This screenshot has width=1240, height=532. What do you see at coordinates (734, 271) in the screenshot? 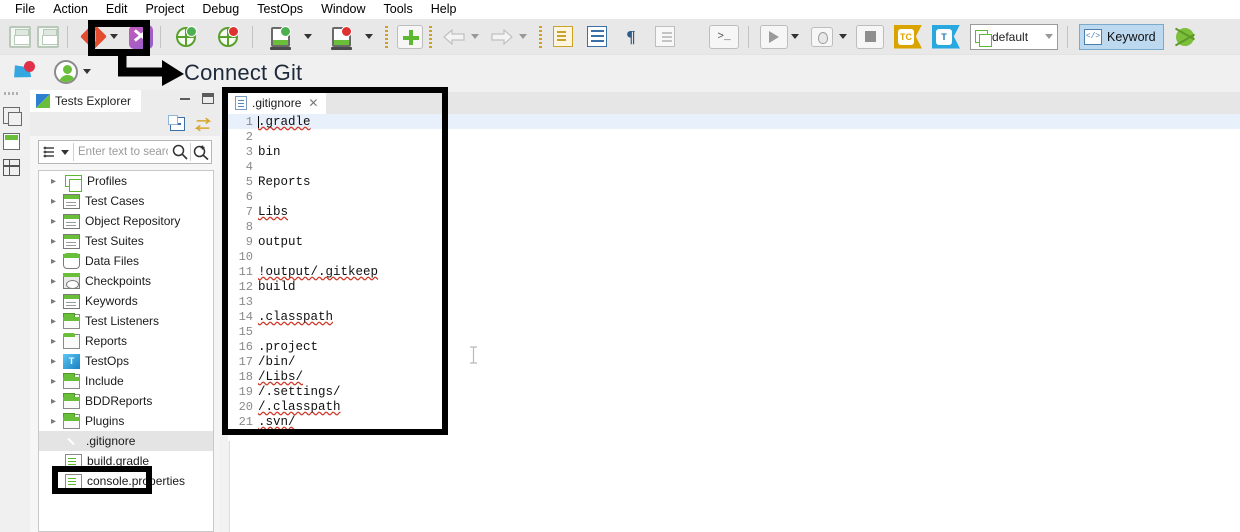
I see `editor-line: 11 !output/.gitkeep` at bounding box center [734, 271].